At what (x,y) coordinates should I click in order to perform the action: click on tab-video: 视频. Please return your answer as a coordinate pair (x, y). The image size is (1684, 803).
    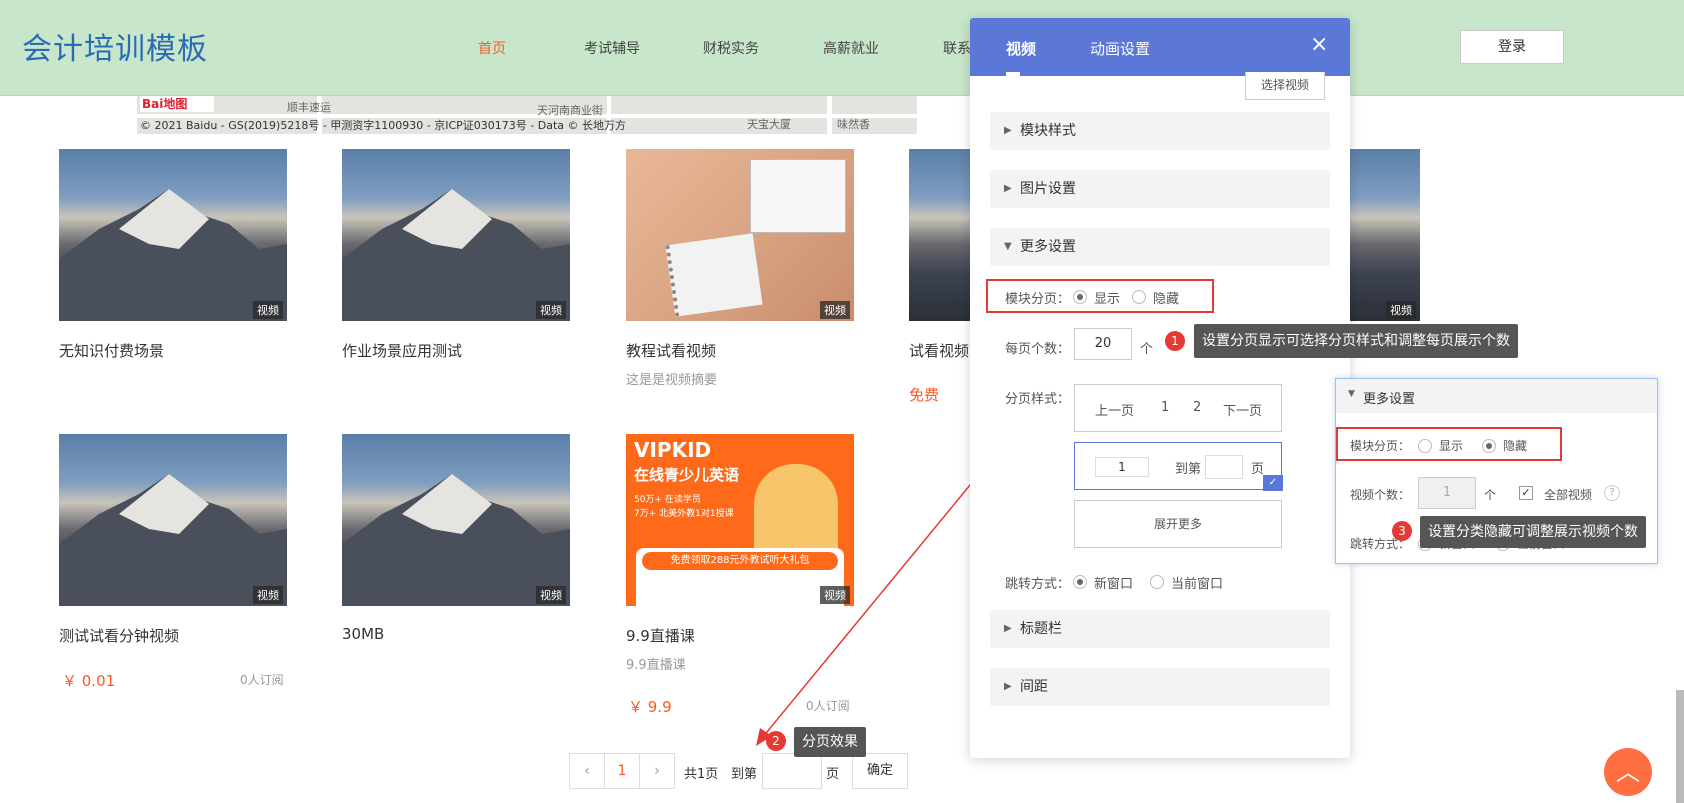
    Looking at the image, I should click on (1021, 48).